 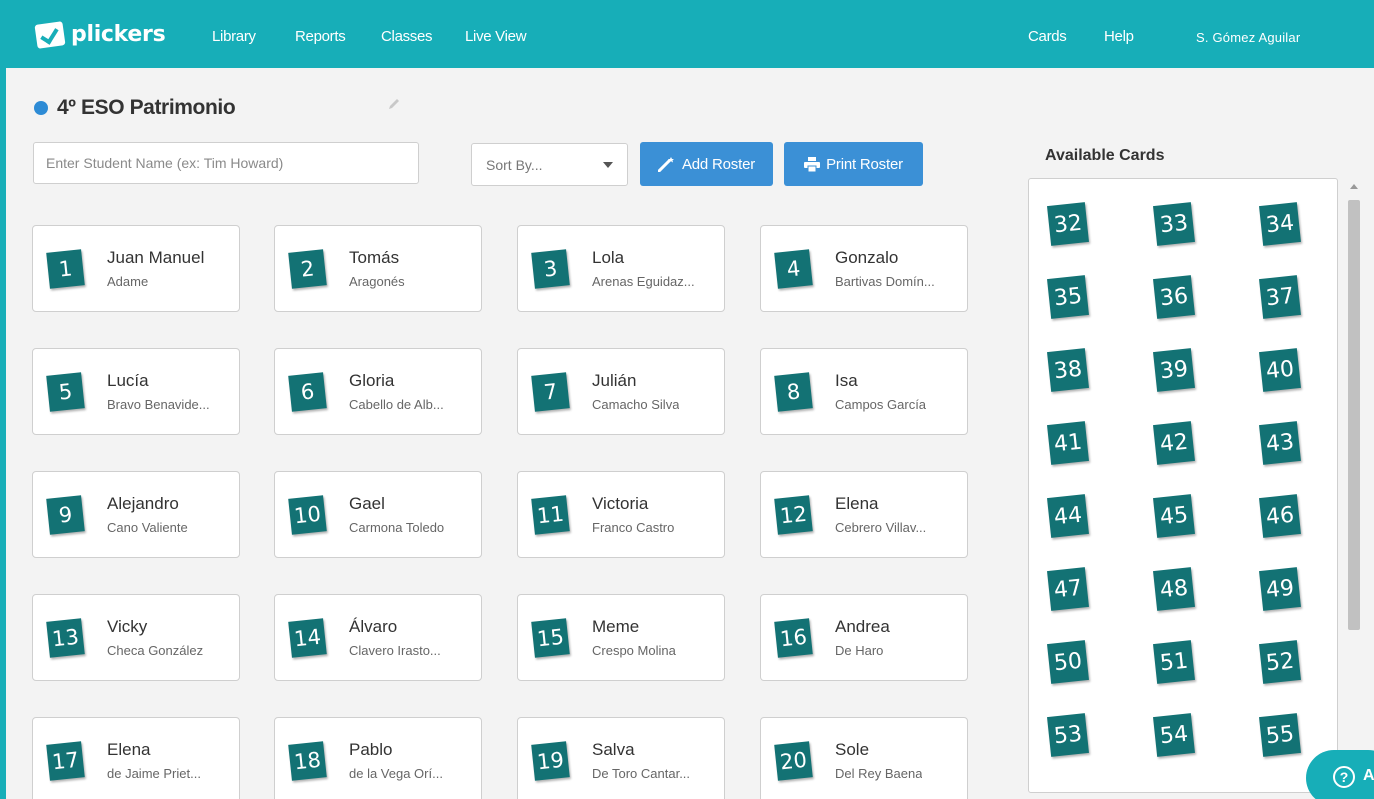 I want to click on caret-down-icon, so click(x=608, y=164).